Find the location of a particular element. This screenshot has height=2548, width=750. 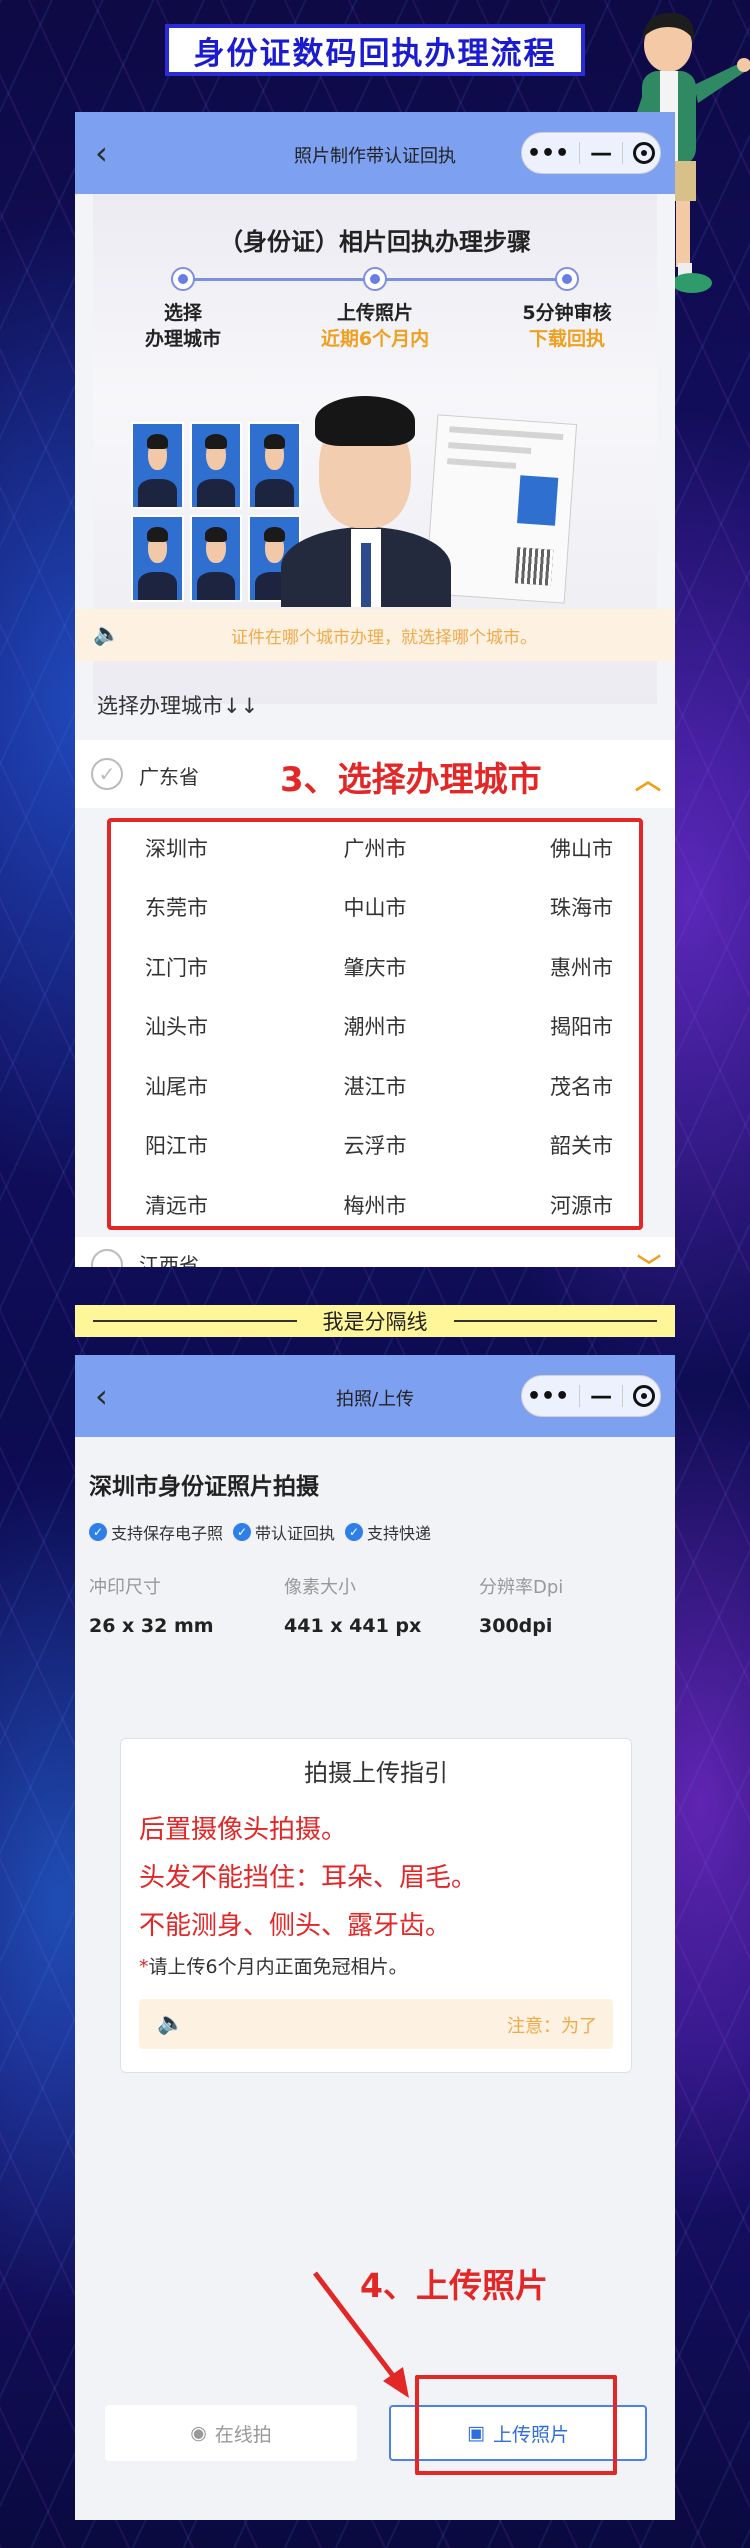

spec-value: 26 x 32 mm is located at coordinates (151, 1626).